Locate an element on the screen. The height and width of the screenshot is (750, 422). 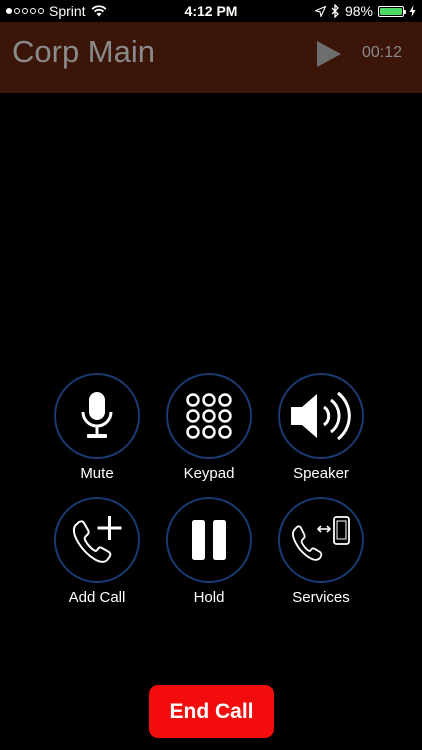
battery-level-fill is located at coordinates (391, 11).